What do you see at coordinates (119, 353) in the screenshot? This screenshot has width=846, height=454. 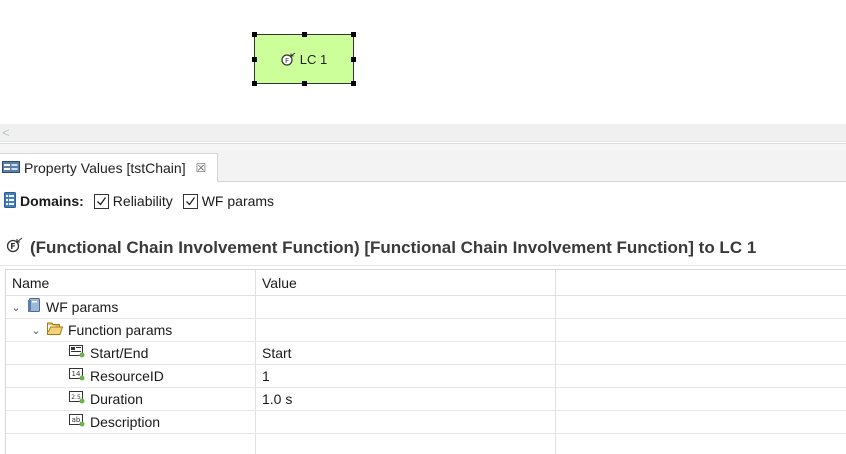 I see `row-name: Start/End` at bounding box center [119, 353].